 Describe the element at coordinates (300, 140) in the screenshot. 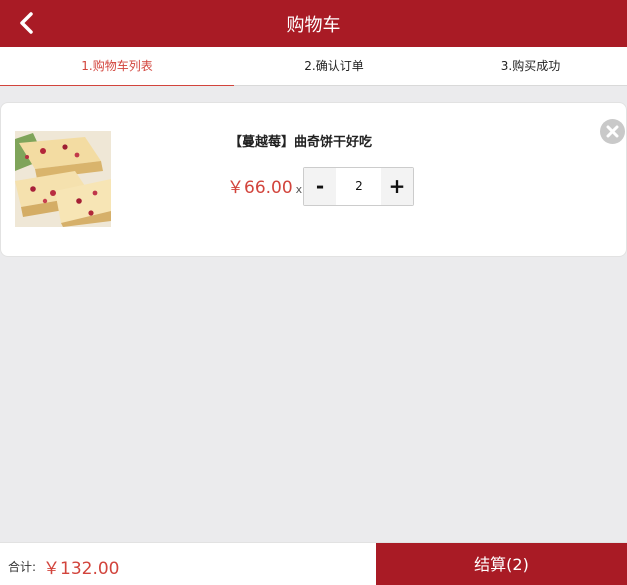

I see `product-name: 【蔓越莓】曲奇饼干好吃` at that location.